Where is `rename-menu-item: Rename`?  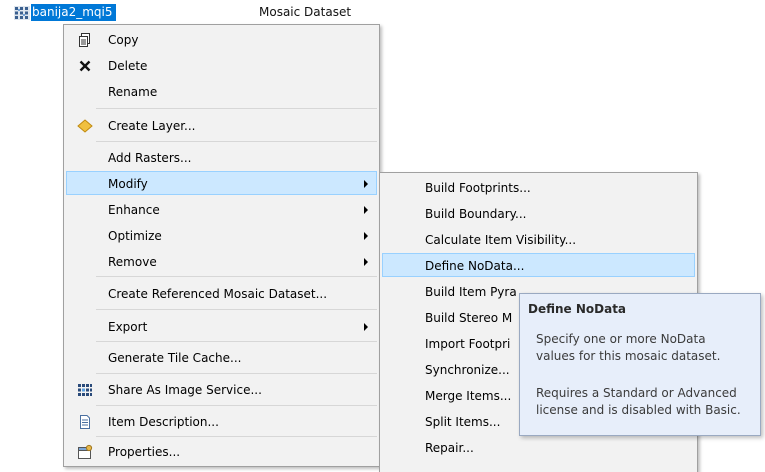
rename-menu-item: Rename is located at coordinates (221, 91).